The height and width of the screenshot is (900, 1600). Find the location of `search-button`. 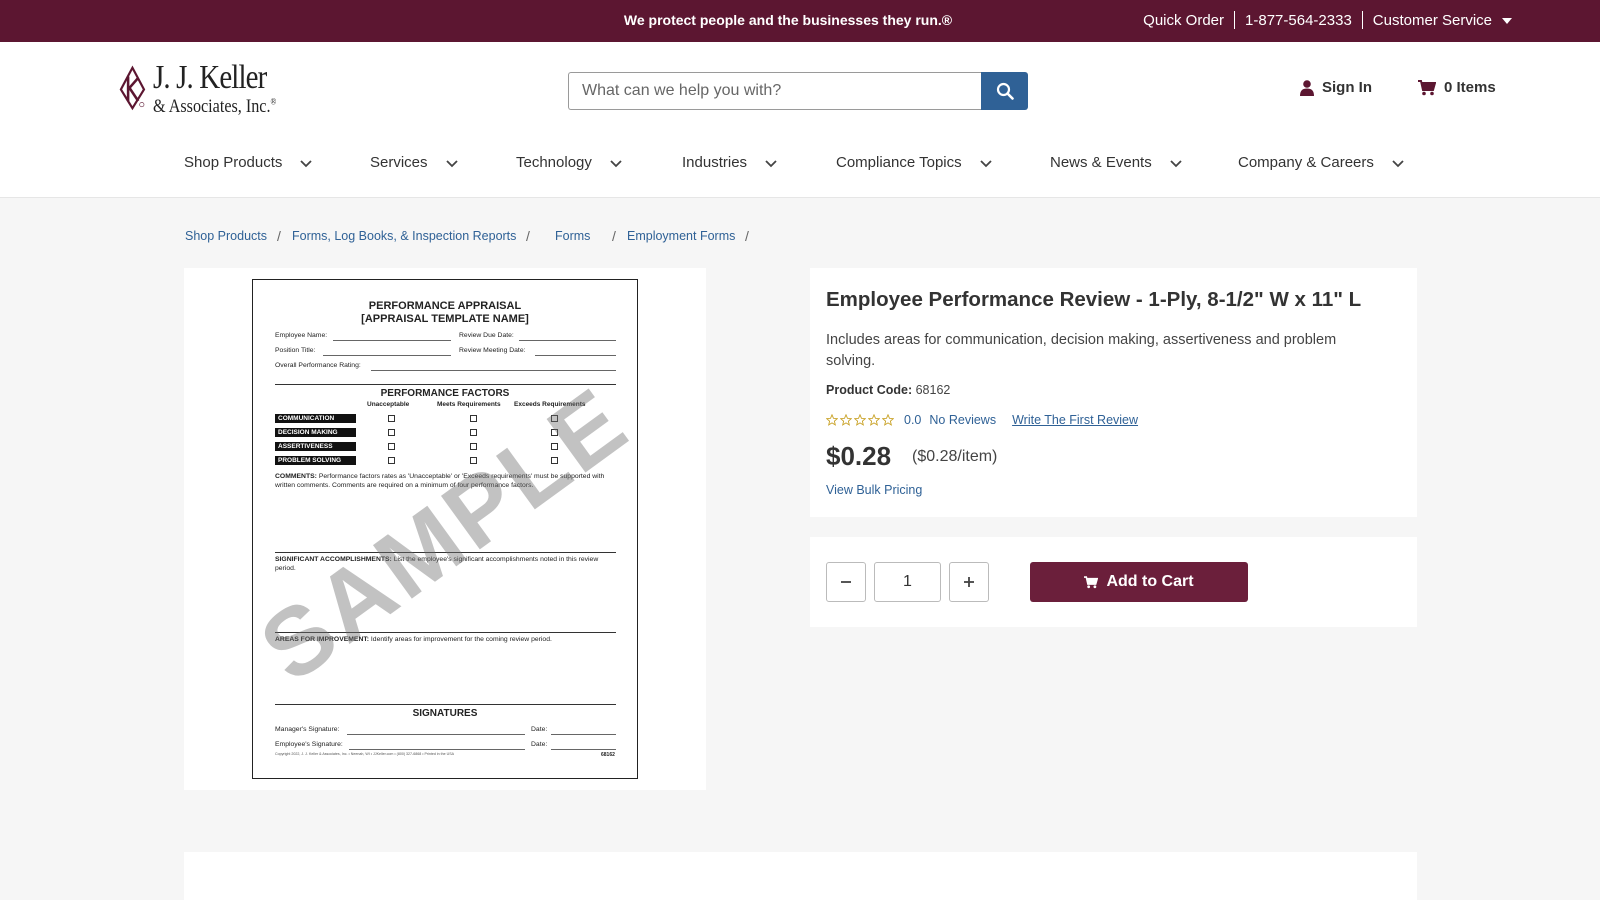

search-button is located at coordinates (1004, 91).